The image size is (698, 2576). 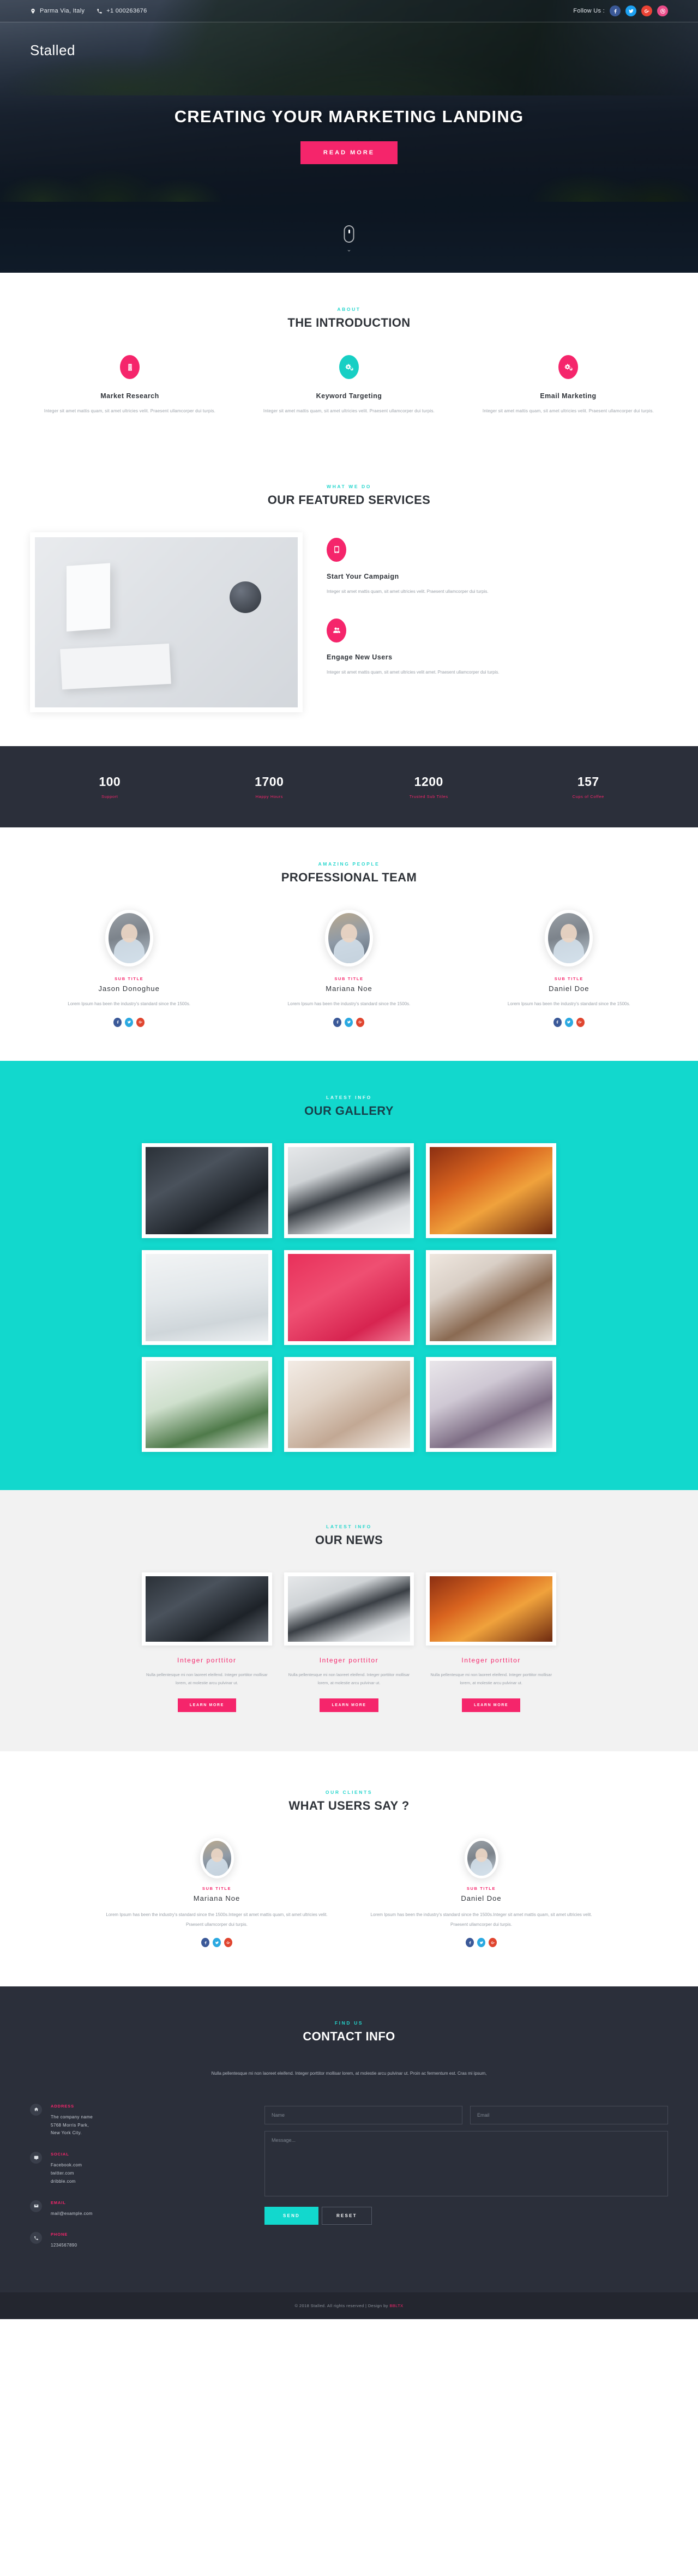 What do you see at coordinates (144, 2214) in the screenshot?
I see `contact-info-value: mail@example.com` at bounding box center [144, 2214].